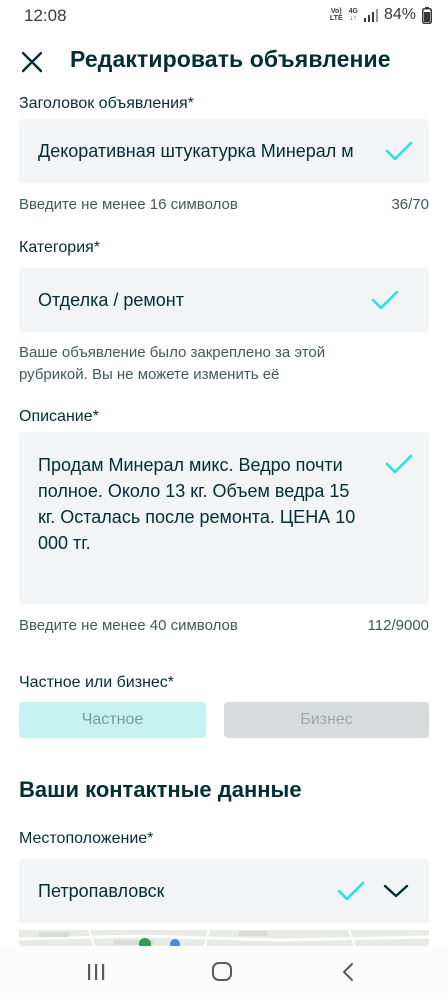  What do you see at coordinates (196, 151) in the screenshot?
I see `title-input-value: Декоративная штукатурка Минерал м` at bounding box center [196, 151].